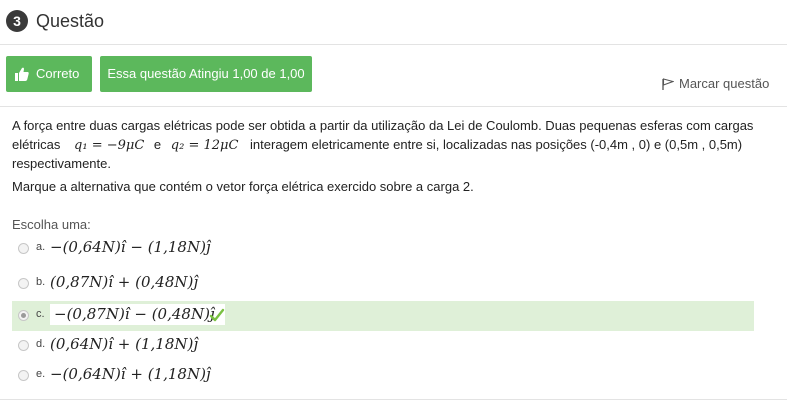 This screenshot has width=787, height=409. What do you see at coordinates (124, 344) in the screenshot?
I see `option-expression: (0,64N)î + (1,18N)ĵ` at bounding box center [124, 344].